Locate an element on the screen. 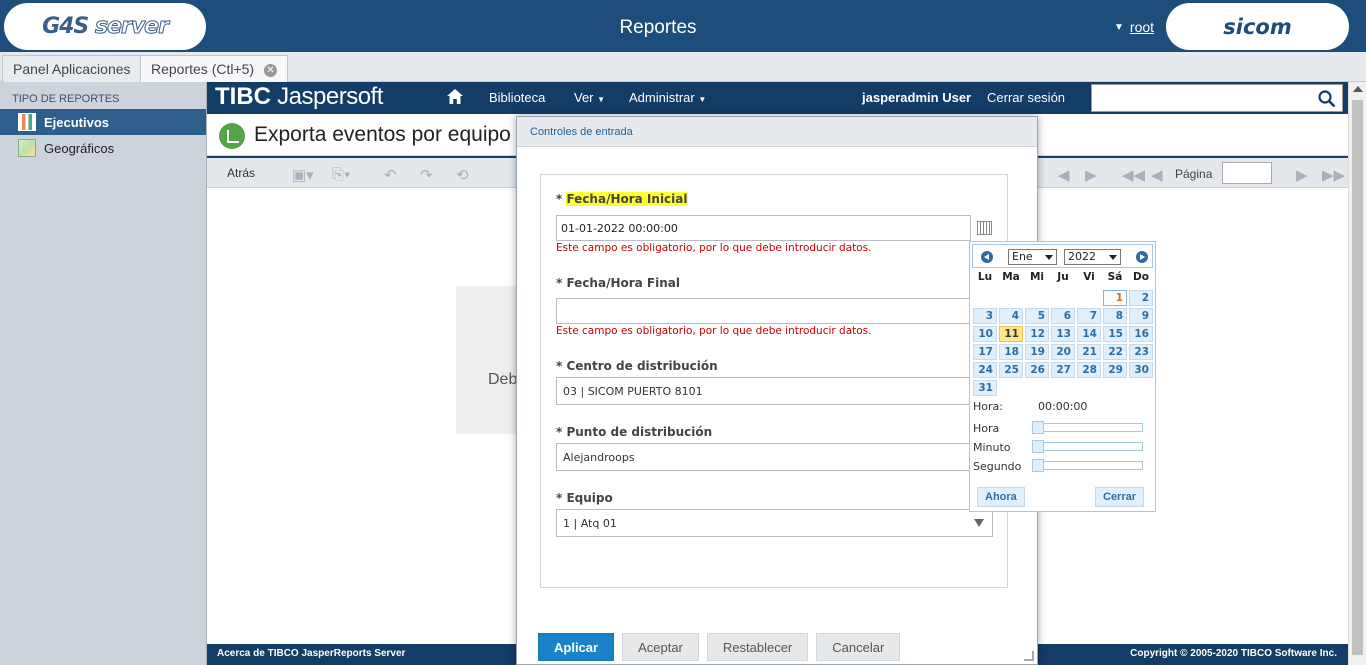  sidebar-item-geograficos: Geográficos is located at coordinates (103, 148).